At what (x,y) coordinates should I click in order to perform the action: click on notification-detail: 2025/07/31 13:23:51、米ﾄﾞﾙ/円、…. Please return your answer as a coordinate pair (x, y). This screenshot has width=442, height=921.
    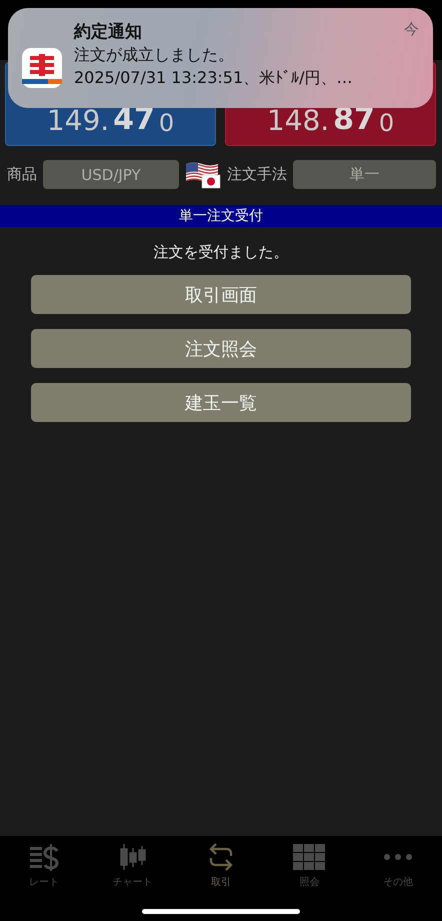
    Looking at the image, I should click on (214, 78).